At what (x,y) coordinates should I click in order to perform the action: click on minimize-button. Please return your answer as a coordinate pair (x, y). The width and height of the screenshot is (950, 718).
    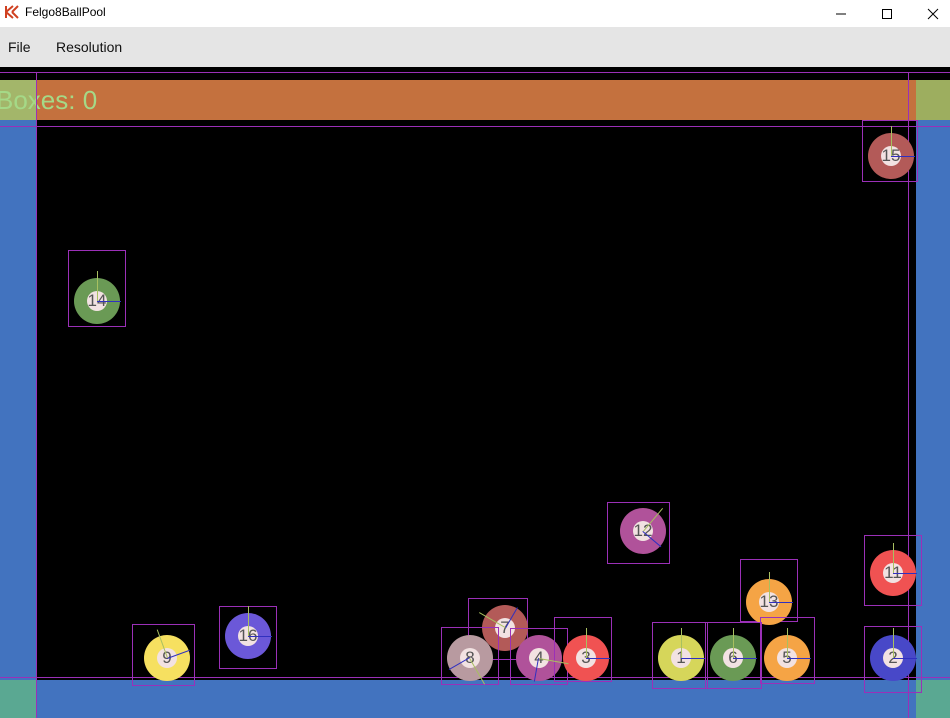
    Looking at the image, I should click on (841, 13).